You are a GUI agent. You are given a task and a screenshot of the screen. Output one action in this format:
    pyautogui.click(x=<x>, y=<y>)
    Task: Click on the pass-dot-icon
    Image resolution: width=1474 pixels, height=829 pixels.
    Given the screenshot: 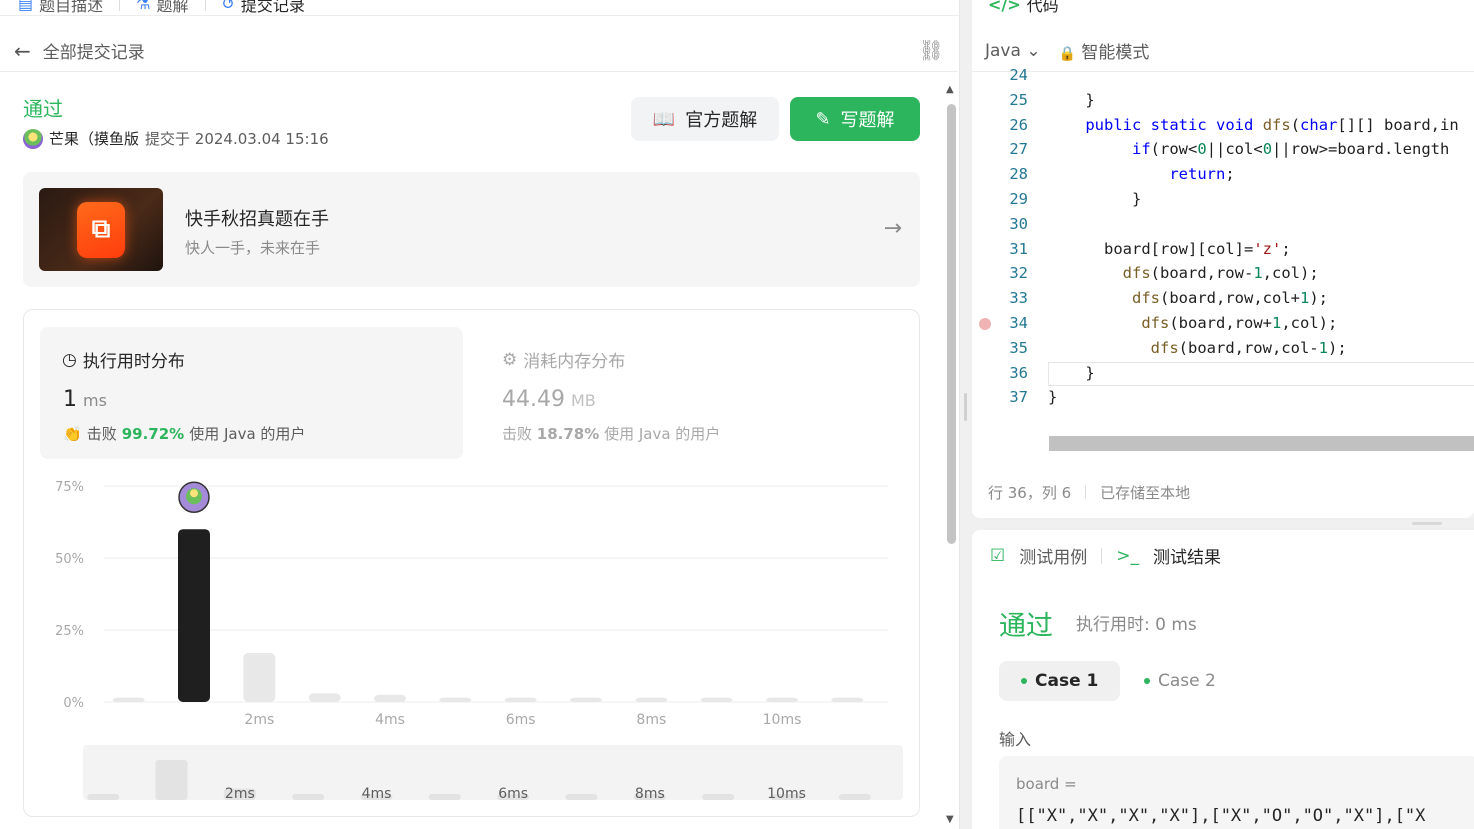 What is the action you would take?
    pyautogui.click(x=1147, y=681)
    